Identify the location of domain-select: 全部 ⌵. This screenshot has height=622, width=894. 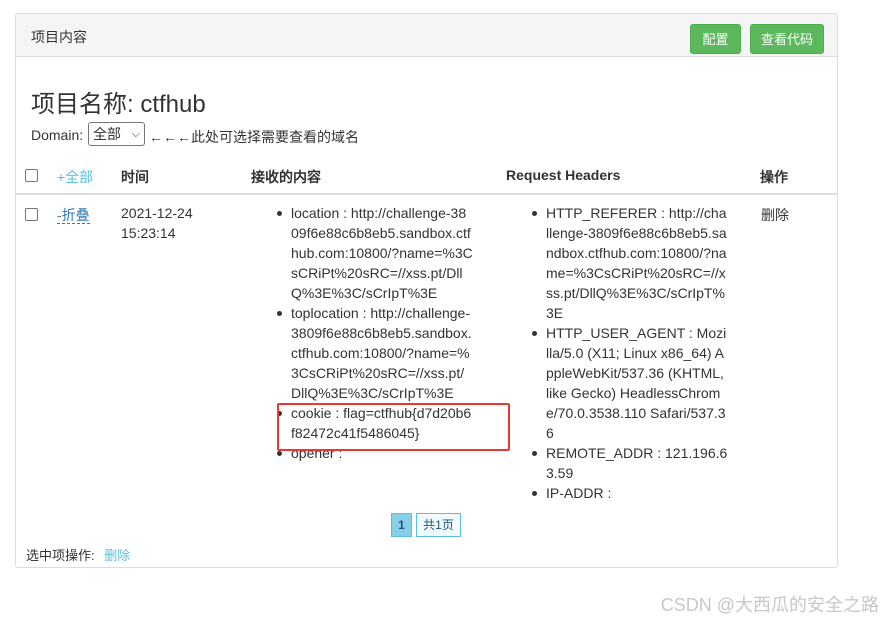
(116, 134).